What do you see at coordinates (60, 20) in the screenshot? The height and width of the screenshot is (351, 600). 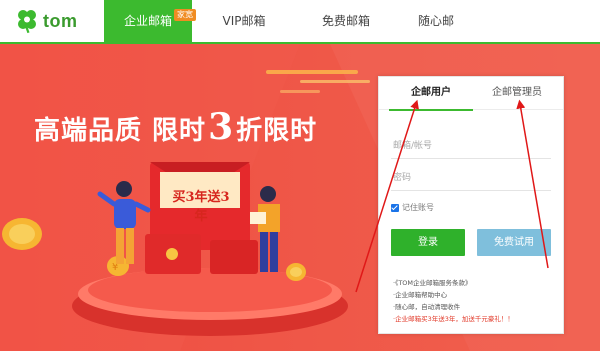 I see `brand-name: tom` at bounding box center [60, 20].